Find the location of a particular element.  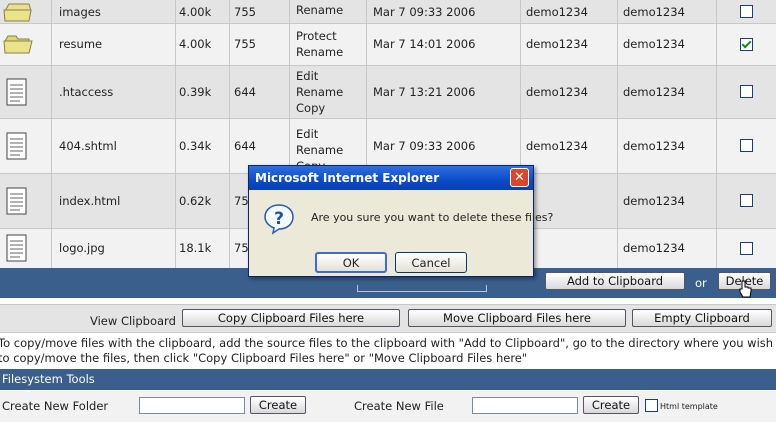

file-name-link: images is located at coordinates (80, 11).